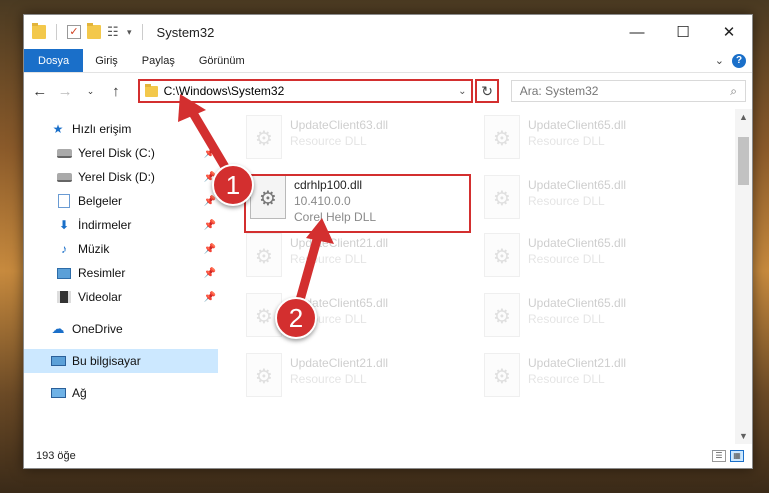 The image size is (769, 493). Describe the element at coordinates (64, 201) in the screenshot. I see `document-icon` at that location.